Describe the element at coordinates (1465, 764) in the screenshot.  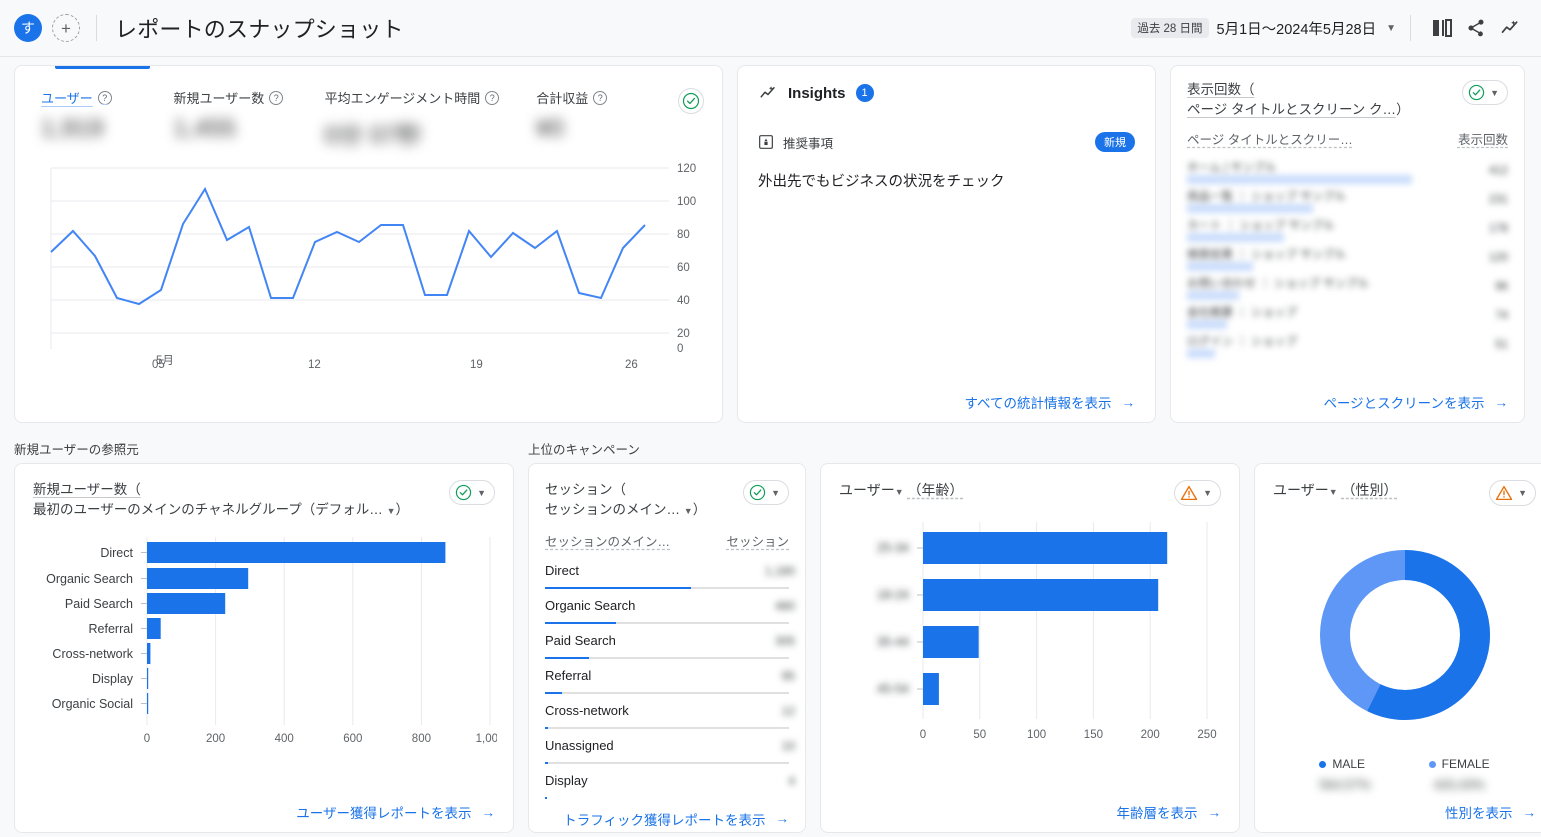
I see `legend-label: FEMALE` at that location.